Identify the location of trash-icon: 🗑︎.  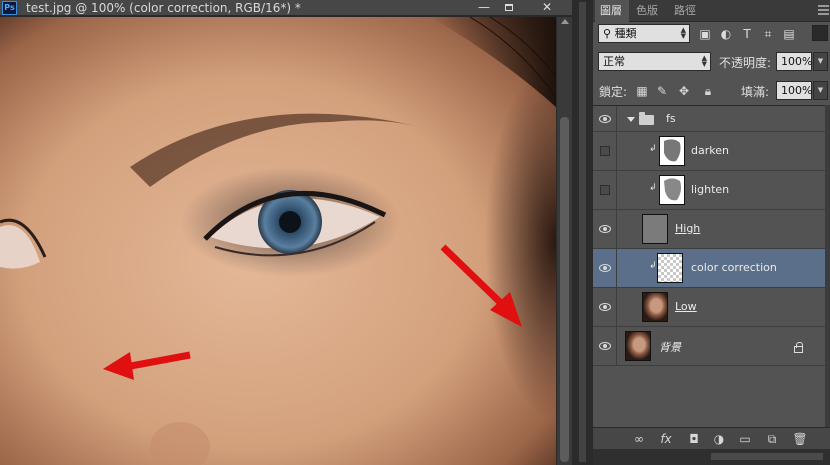
(800, 439).